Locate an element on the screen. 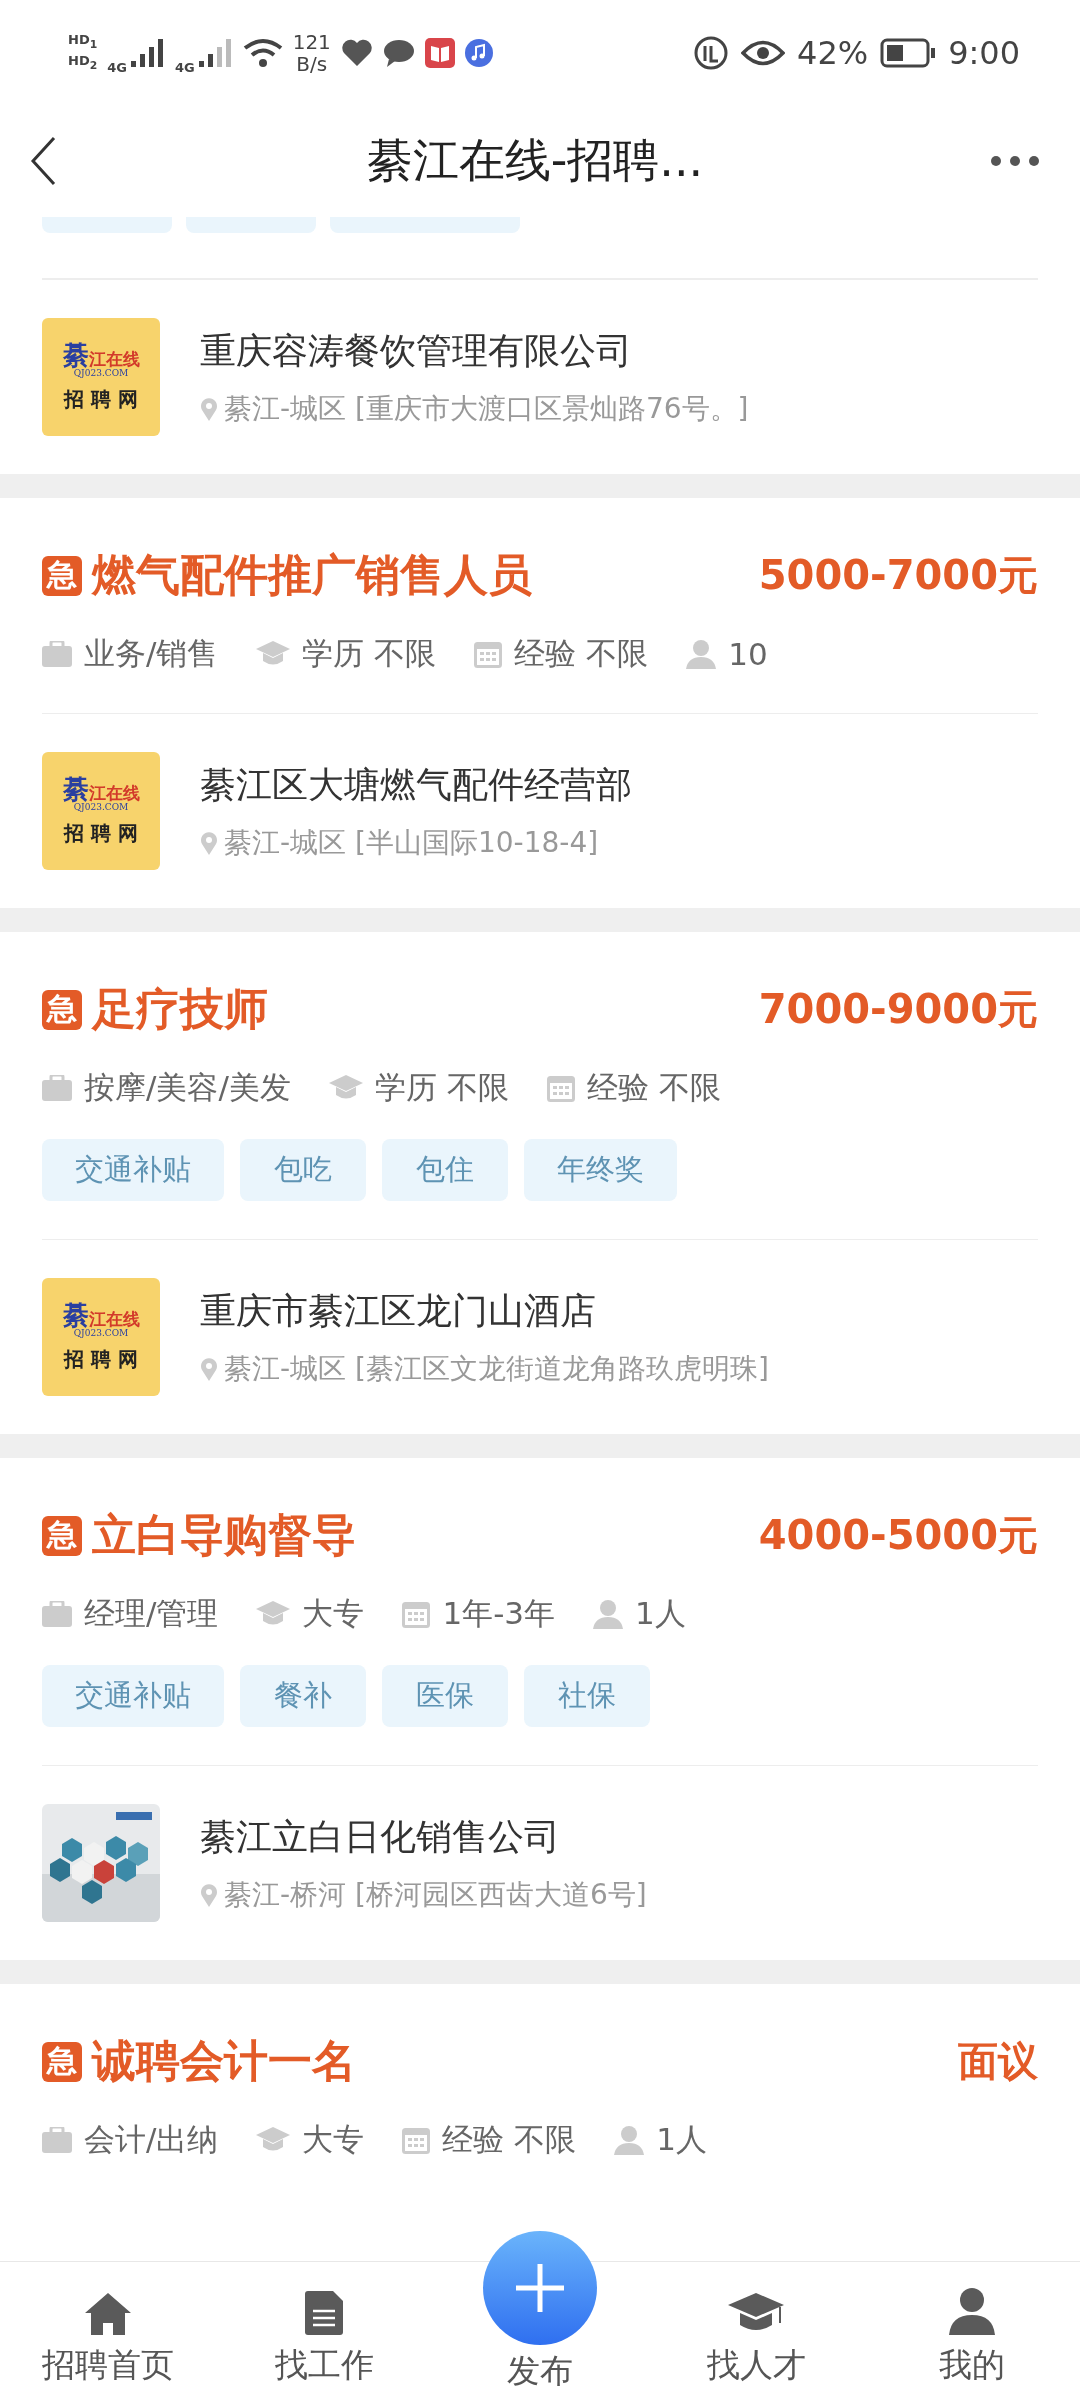  job-title: 立白导购督导 is located at coordinates (224, 1535).